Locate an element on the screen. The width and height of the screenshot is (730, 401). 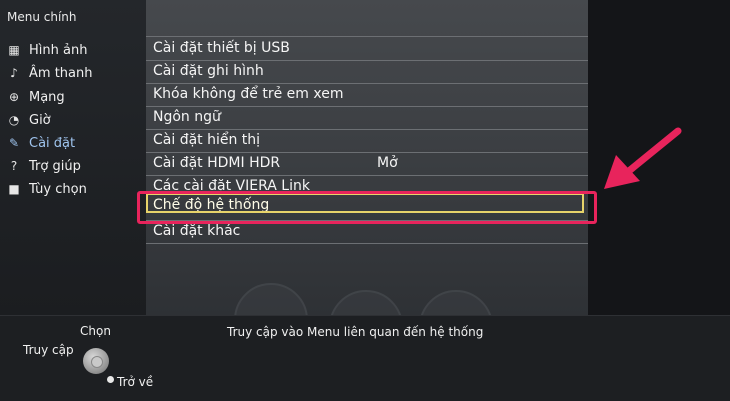
sidebar-item-label: Mạng is located at coordinates (47, 97).